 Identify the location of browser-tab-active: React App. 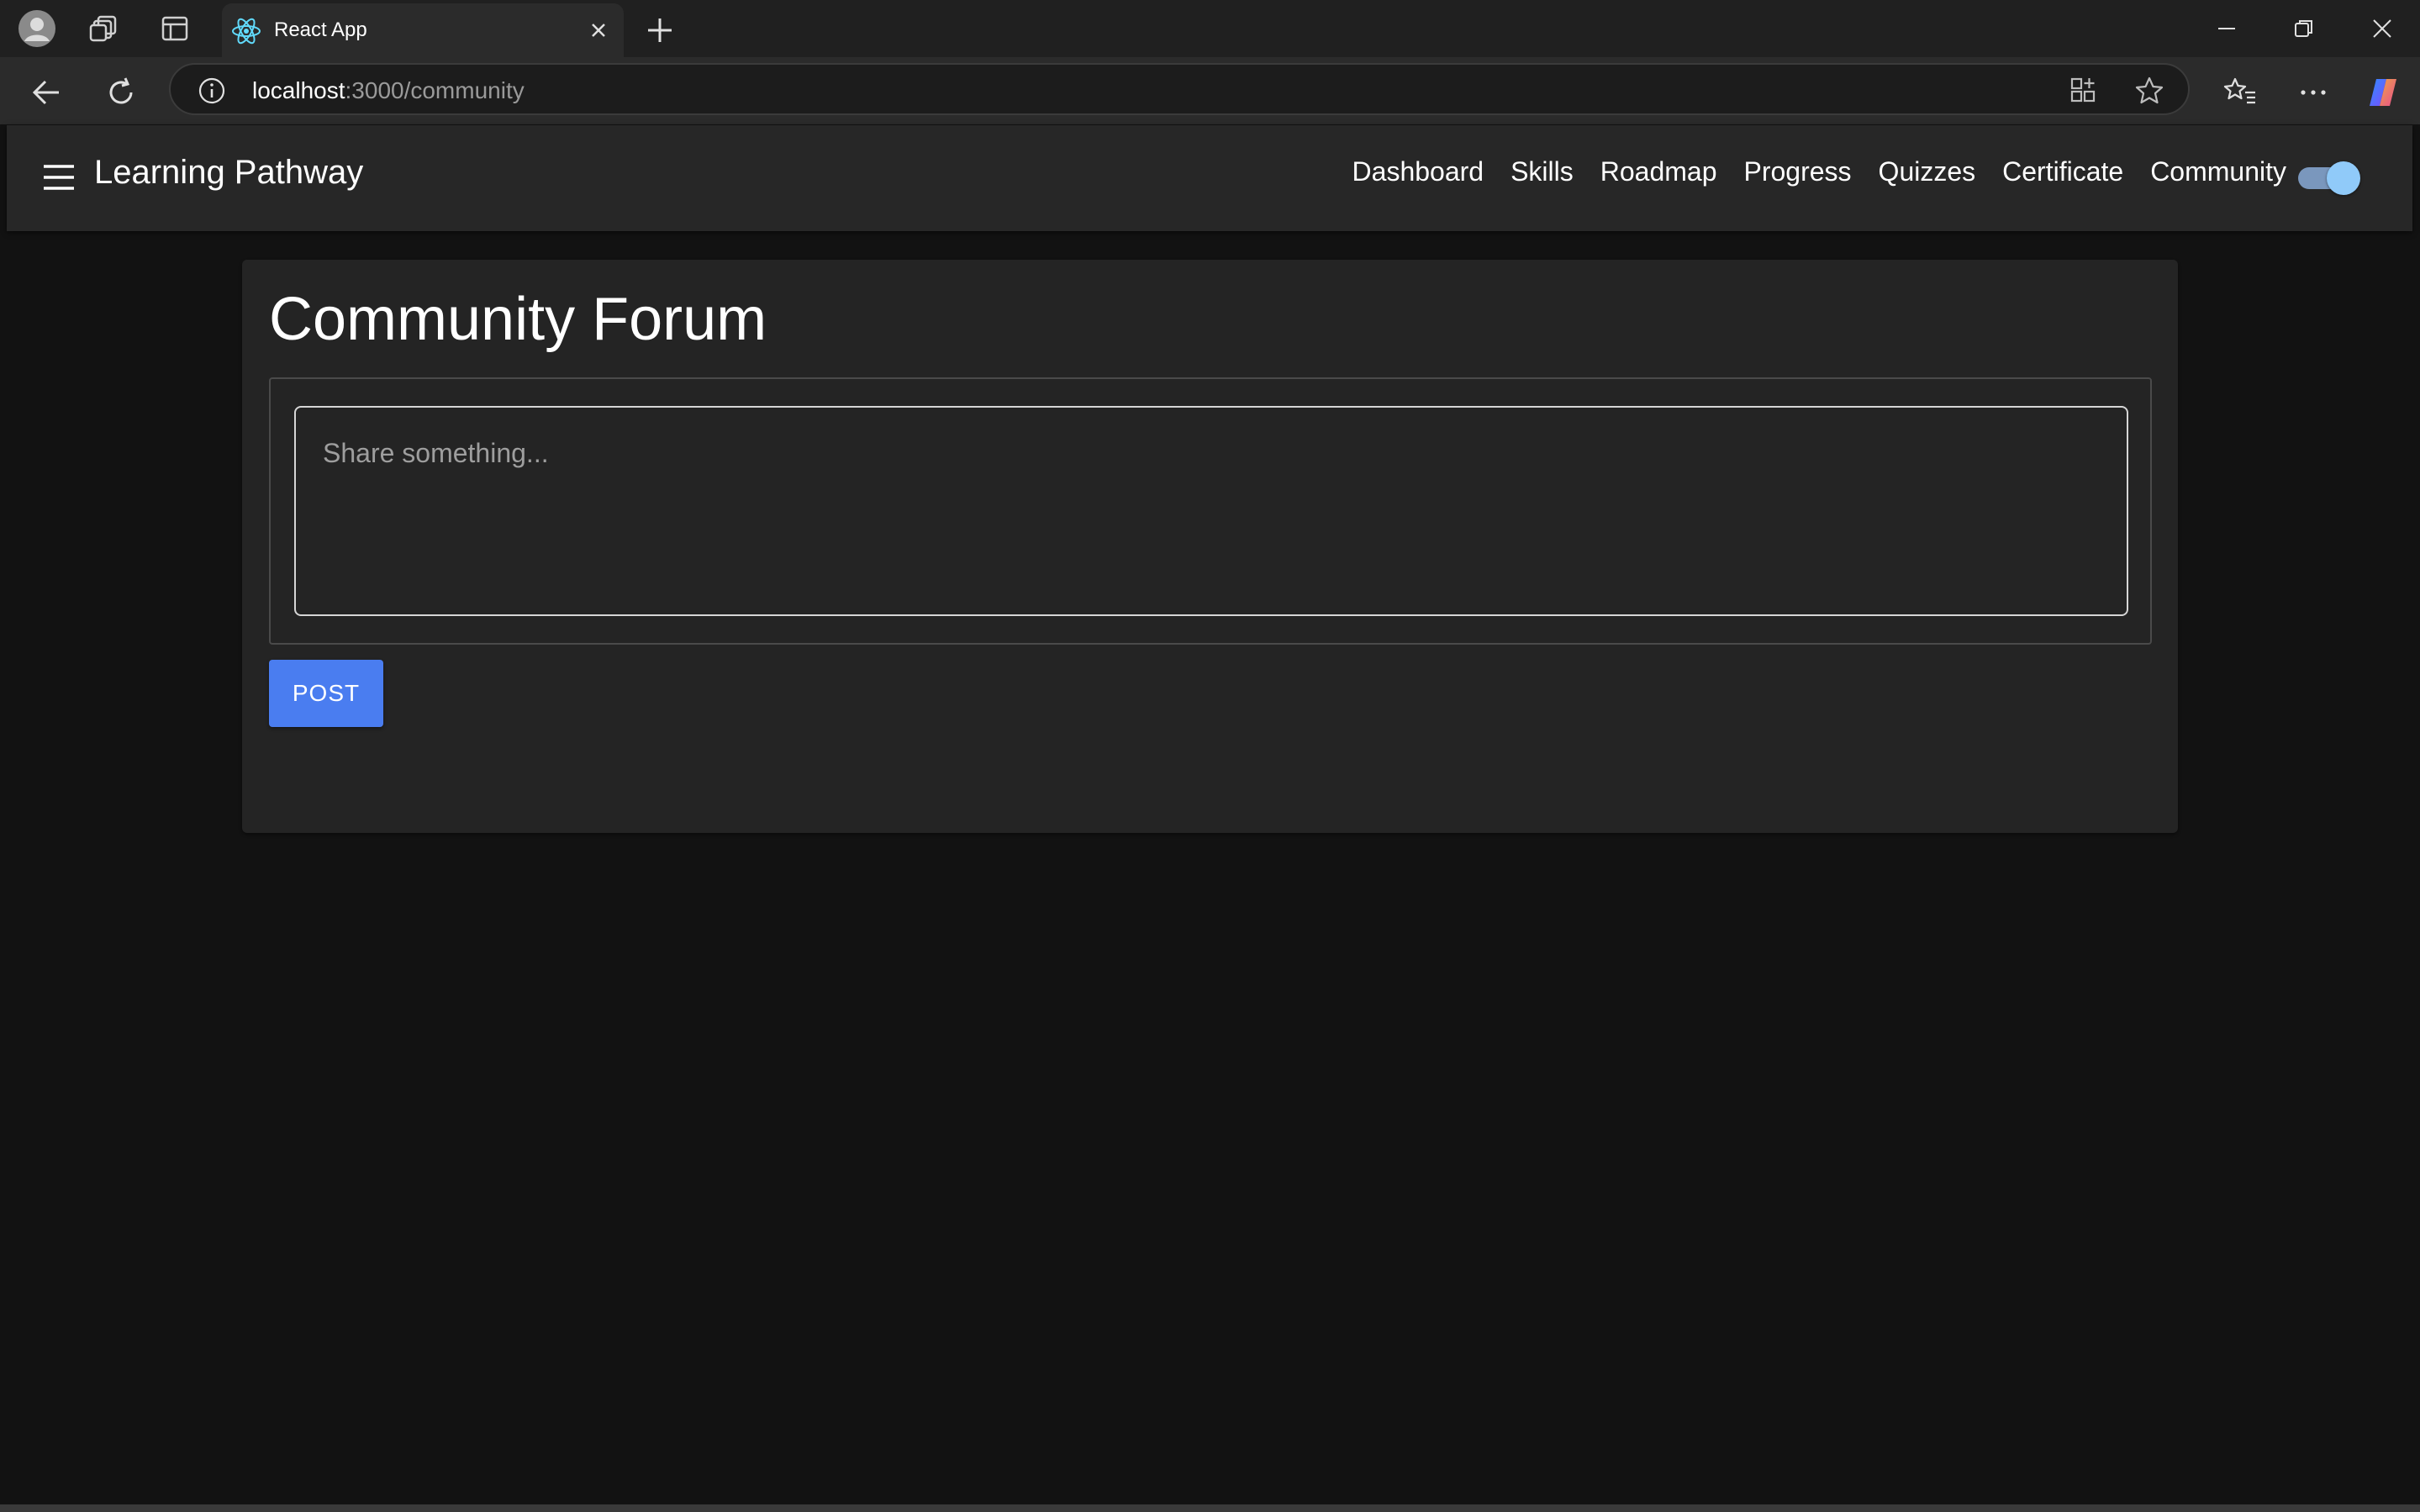
(423, 30).